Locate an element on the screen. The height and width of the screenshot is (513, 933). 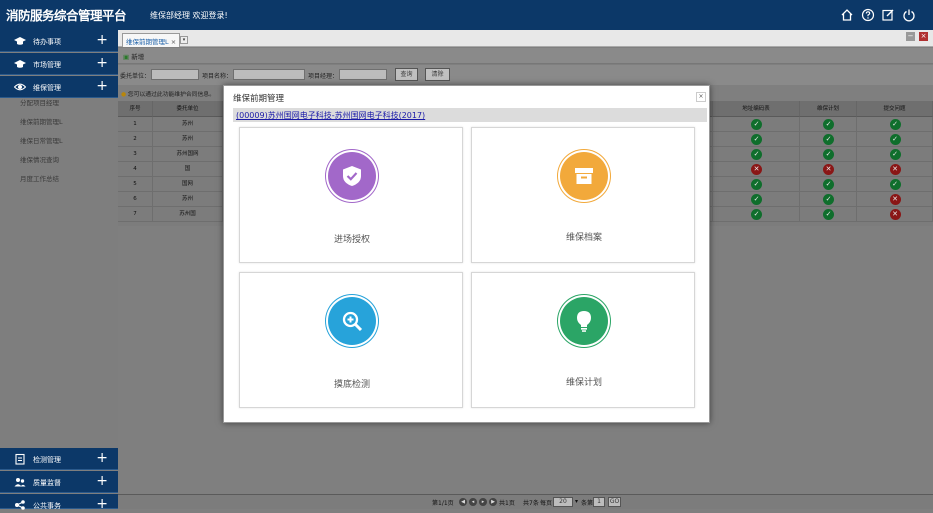
manager-label: 项目经理： is located at coordinates (323, 76).